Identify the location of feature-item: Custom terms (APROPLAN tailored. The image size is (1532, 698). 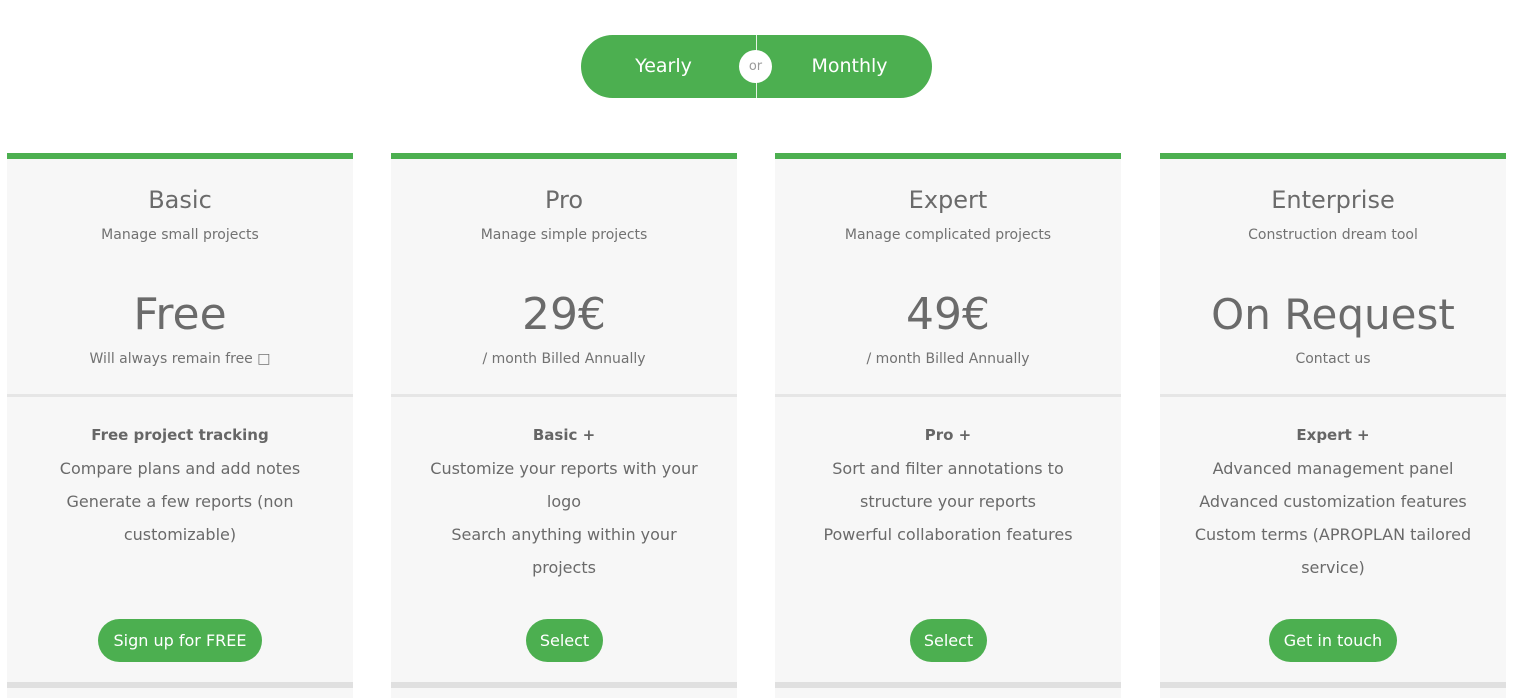
(1333, 534).